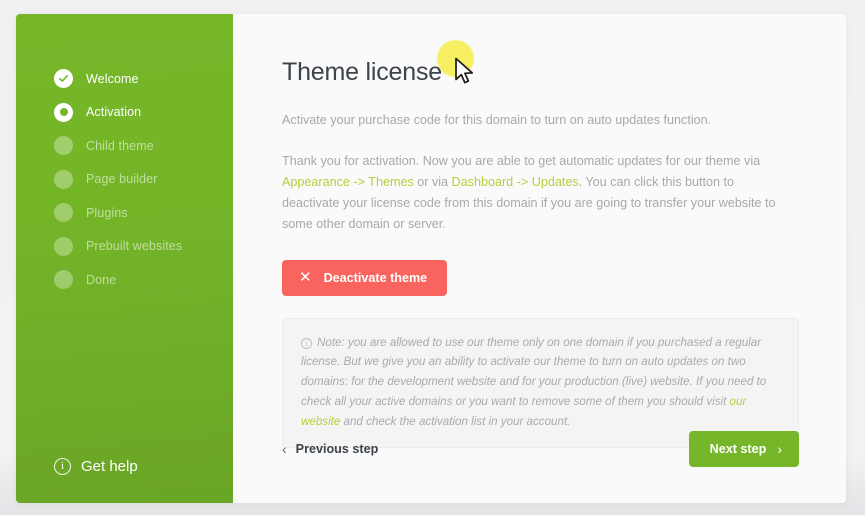 The width and height of the screenshot is (865, 515). I want to click on sidebar-item-plugins: Plugins, so click(124, 213).